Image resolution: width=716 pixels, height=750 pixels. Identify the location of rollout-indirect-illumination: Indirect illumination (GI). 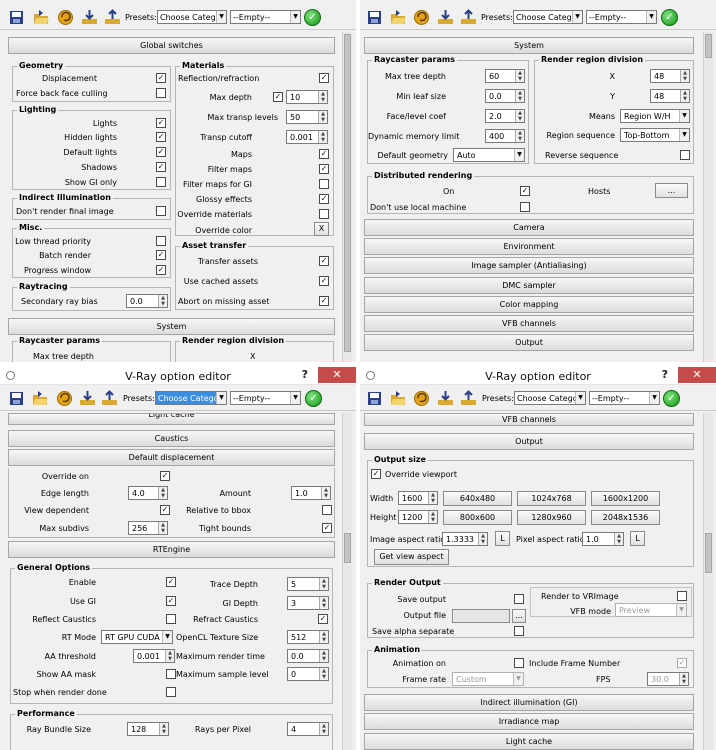
(529, 702).